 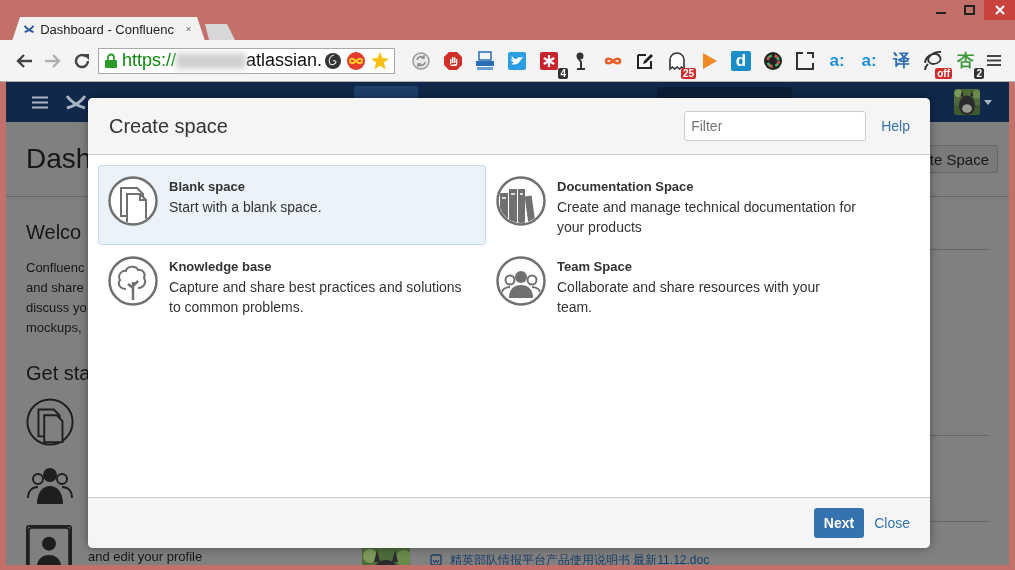 What do you see at coordinates (517, 60) in the screenshot?
I see `bird-icon` at bounding box center [517, 60].